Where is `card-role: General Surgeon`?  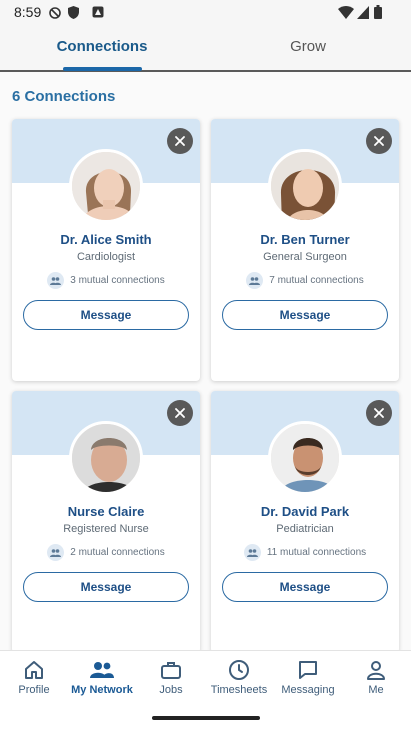
card-role: General Surgeon is located at coordinates (305, 257).